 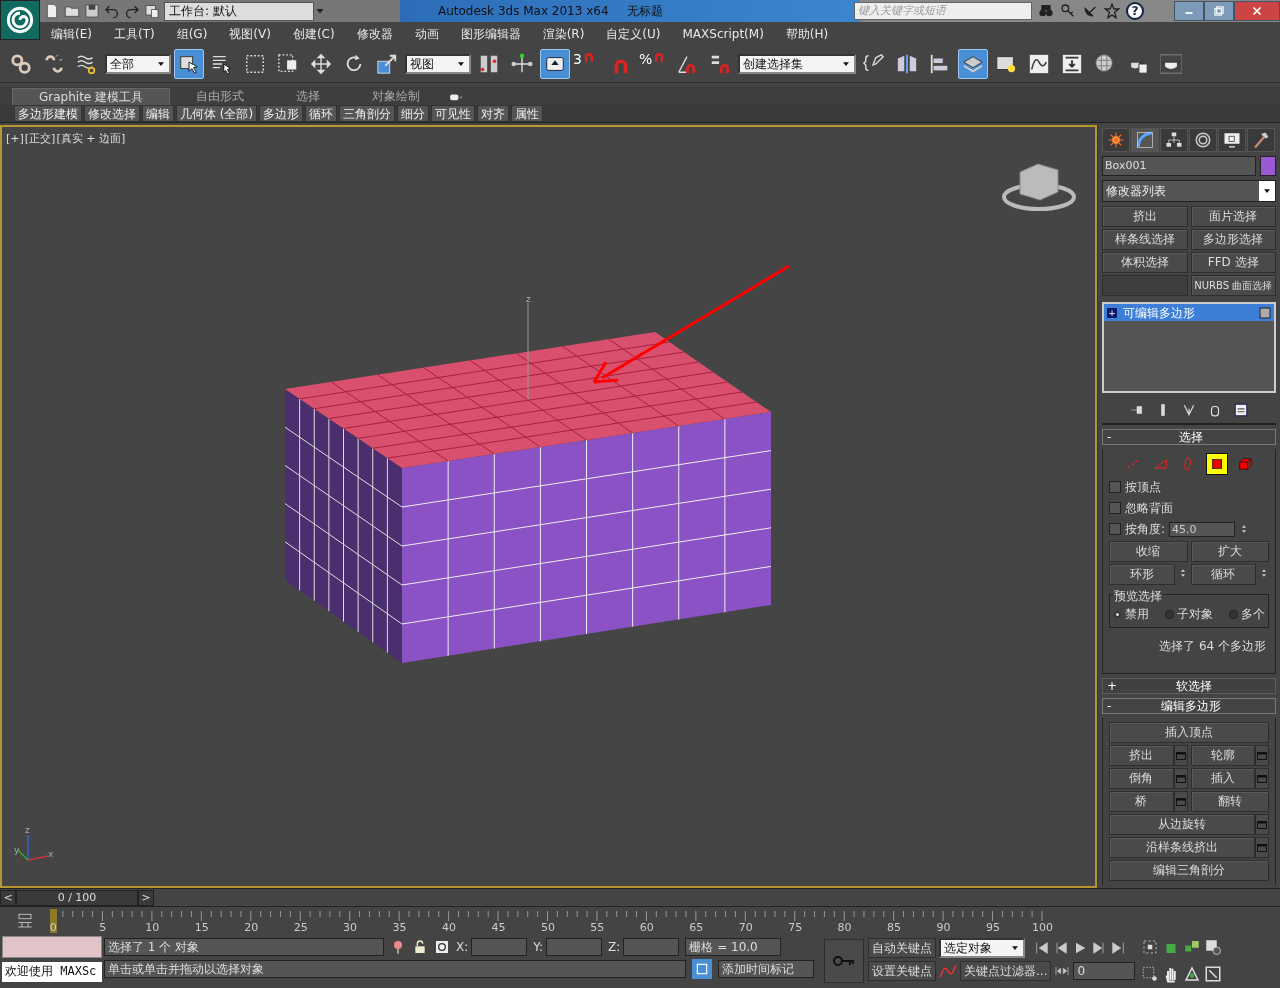 What do you see at coordinates (321, 113) in the screenshot?
I see `ribbon-panel-button: 循环` at bounding box center [321, 113].